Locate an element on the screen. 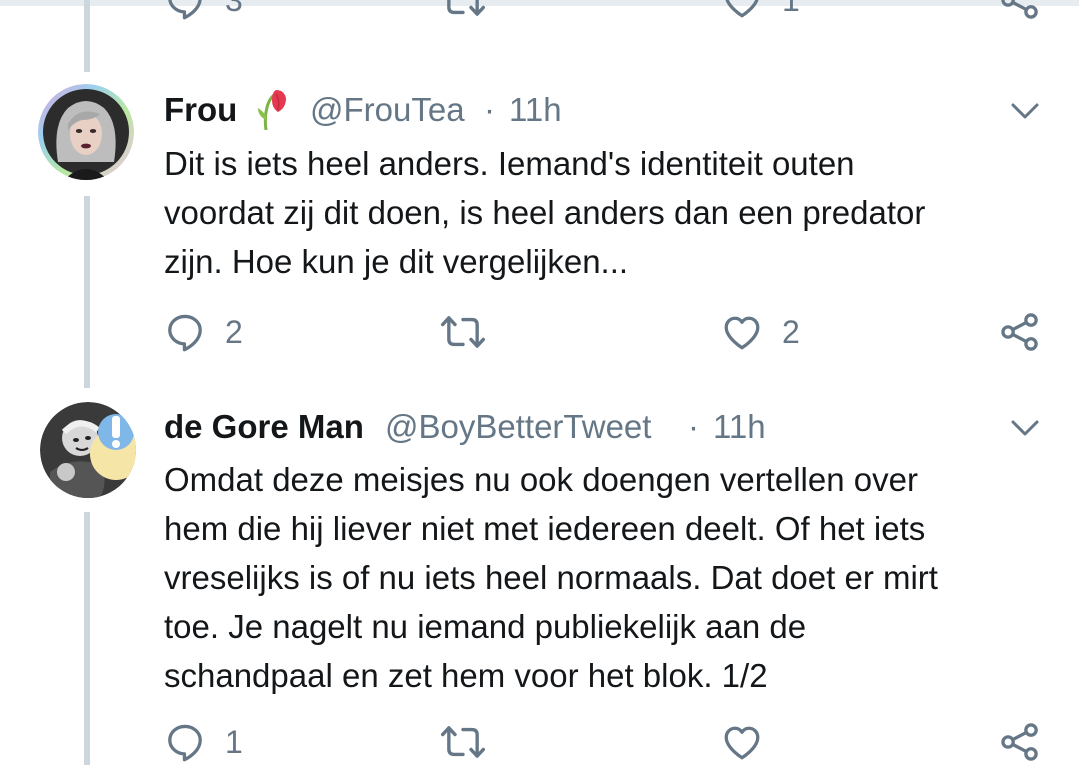 This screenshot has height=765, width=1079. reply-count: 3 is located at coordinates (234, 9).